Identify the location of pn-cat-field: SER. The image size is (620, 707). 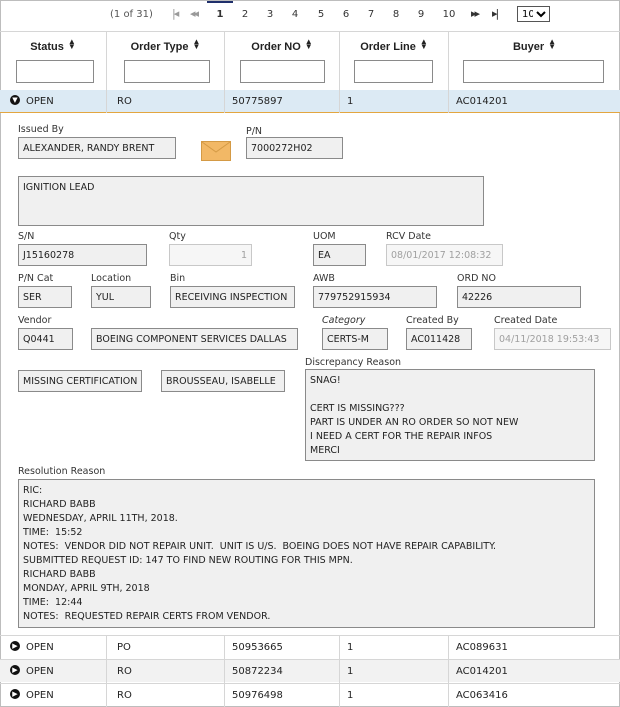
(45, 297).